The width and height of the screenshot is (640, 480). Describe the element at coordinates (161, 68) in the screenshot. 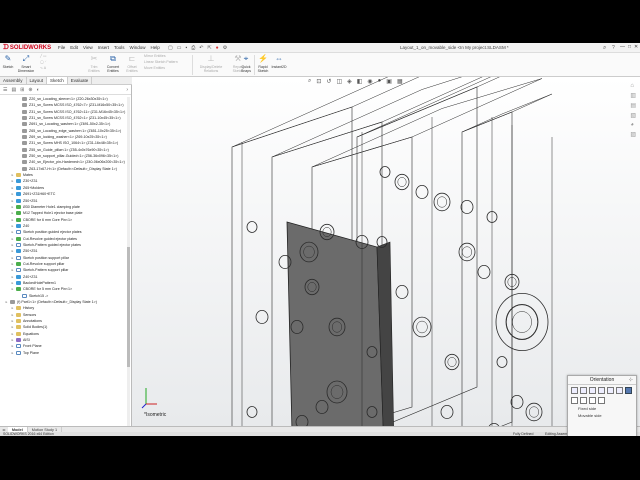

I see `move-entities-button: Move Entities` at that location.